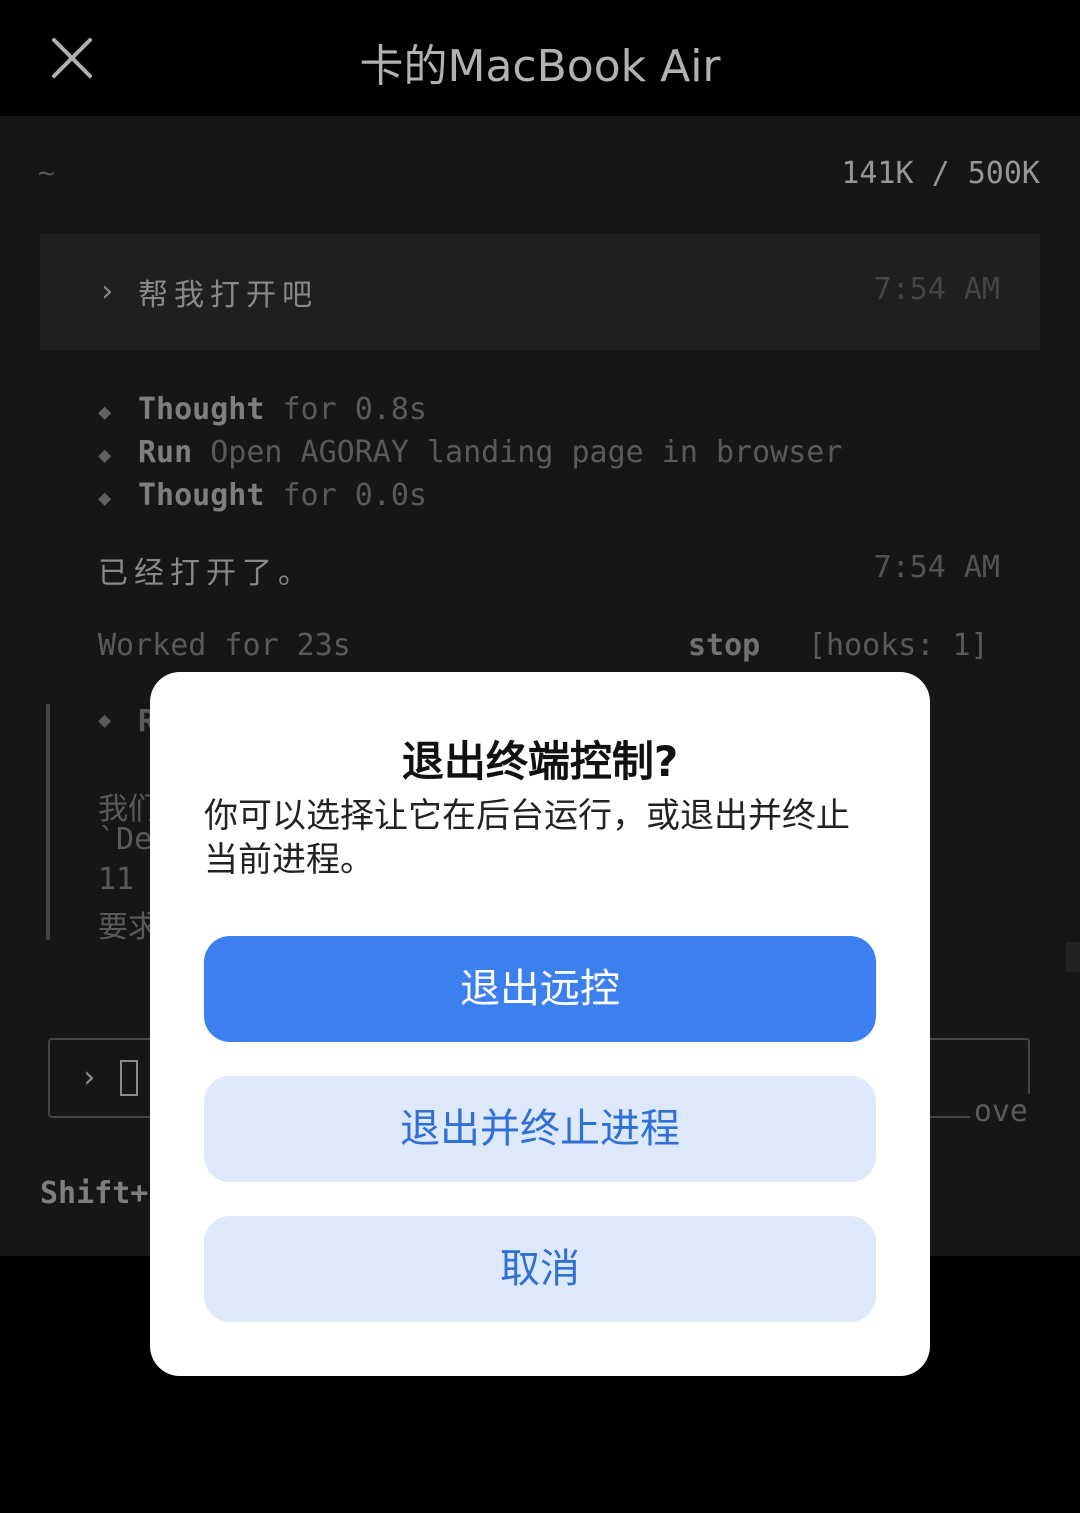  What do you see at coordinates (540, 1129) in the screenshot?
I see `exit-and-kill-button: 退出并终止进程` at bounding box center [540, 1129].